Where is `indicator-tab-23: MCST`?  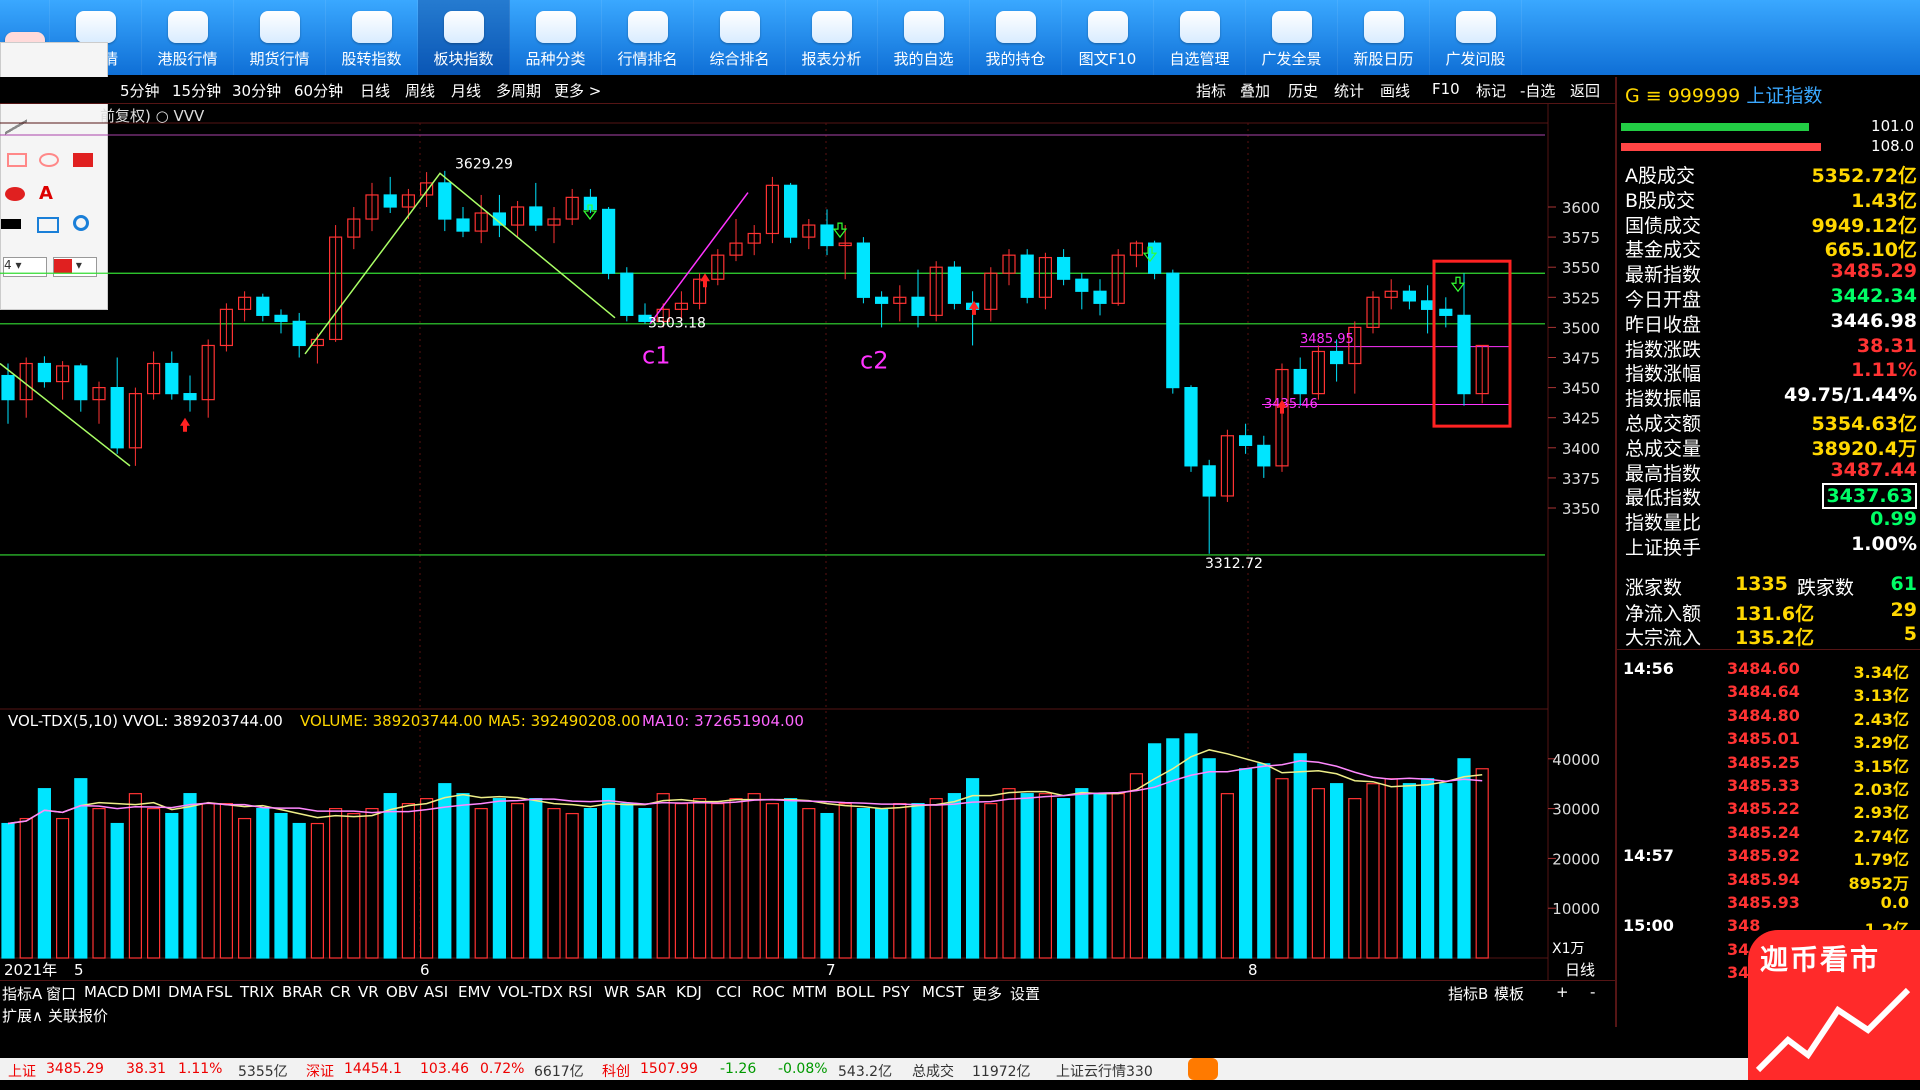 indicator-tab-23: MCST is located at coordinates (943, 992).